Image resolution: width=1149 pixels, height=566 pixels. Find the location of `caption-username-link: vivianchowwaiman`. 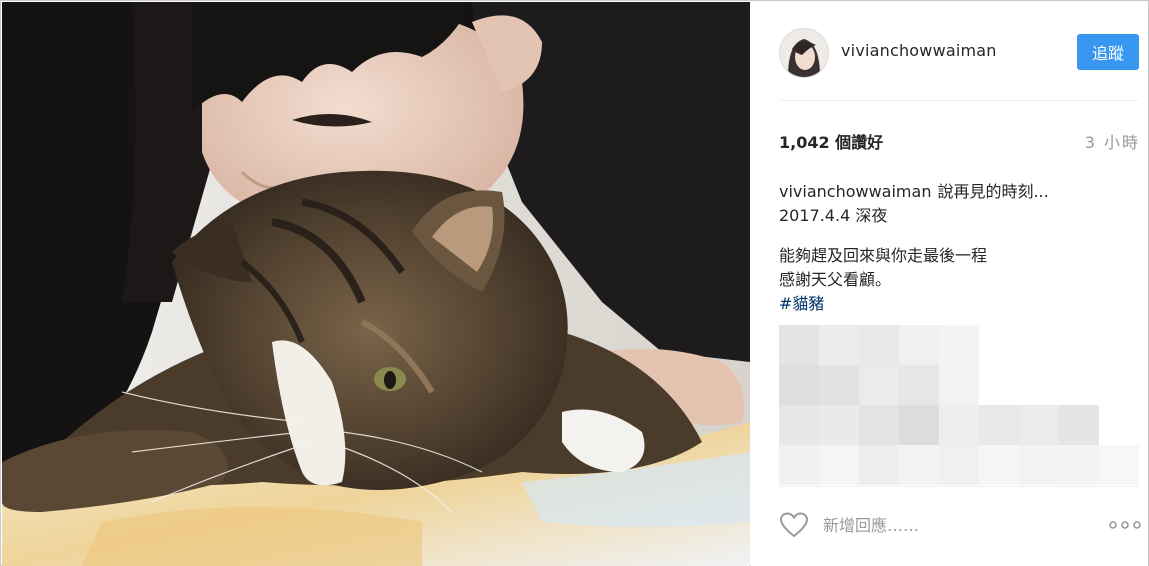

caption-username-link: vivianchowwaiman is located at coordinates (855, 191).